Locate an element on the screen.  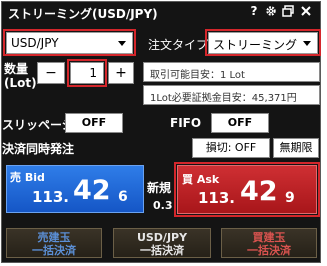
spread-value: 0.3 is located at coordinates (163, 205).